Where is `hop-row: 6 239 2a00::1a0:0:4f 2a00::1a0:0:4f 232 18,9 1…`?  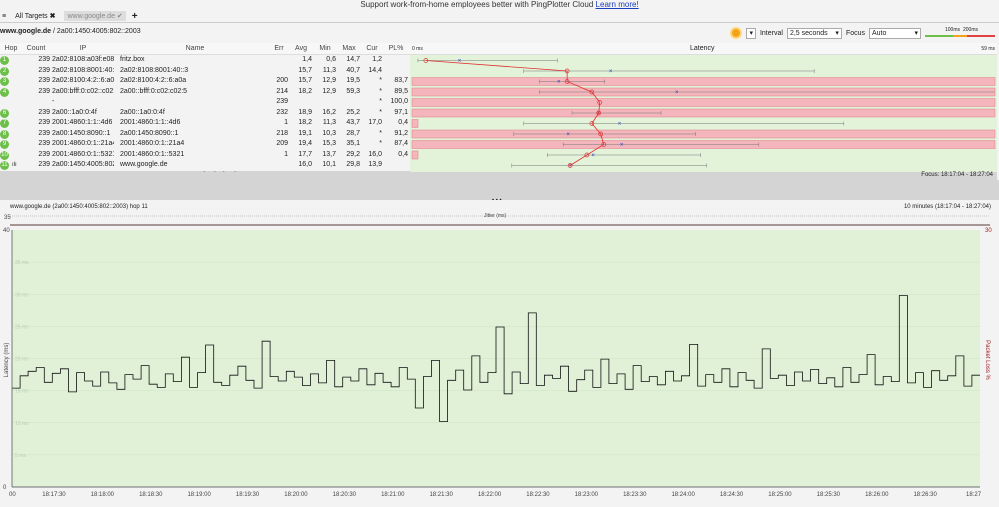 hop-row: 6 239 2a00::1a0:0:4f 2a00::1a0:0:4f 232 18,9 1… is located at coordinates (205, 113).